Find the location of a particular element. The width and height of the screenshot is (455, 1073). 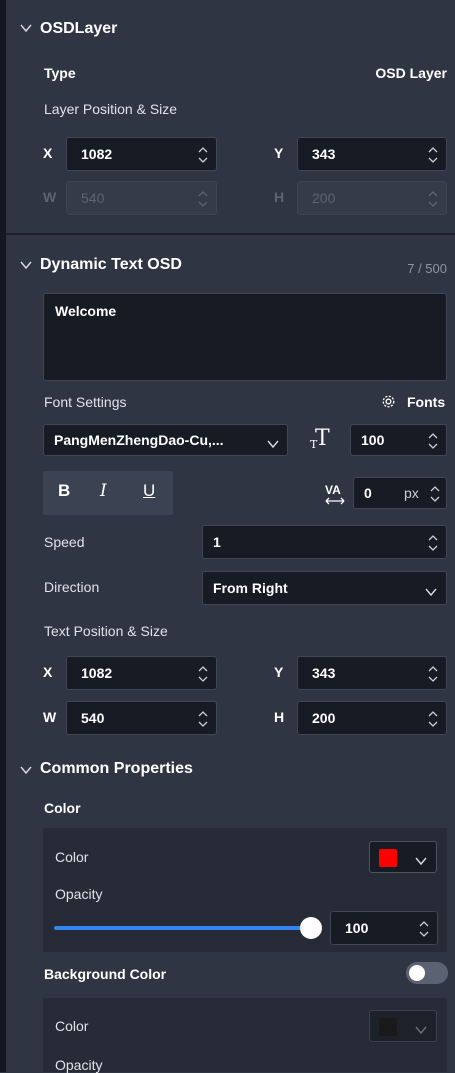

gear-icon is located at coordinates (388, 404).